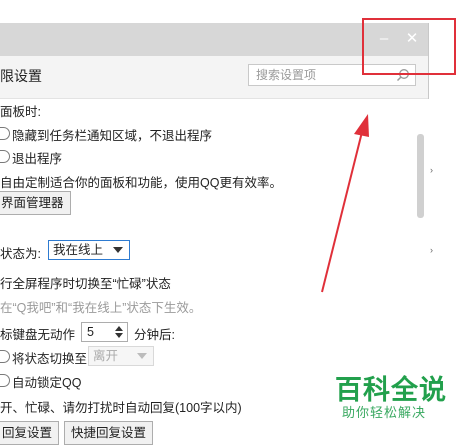 This screenshot has width=458, height=445. Describe the element at coordinates (384, 412) in the screenshot. I see `watermark-tagline: 助你轻松解决` at that location.